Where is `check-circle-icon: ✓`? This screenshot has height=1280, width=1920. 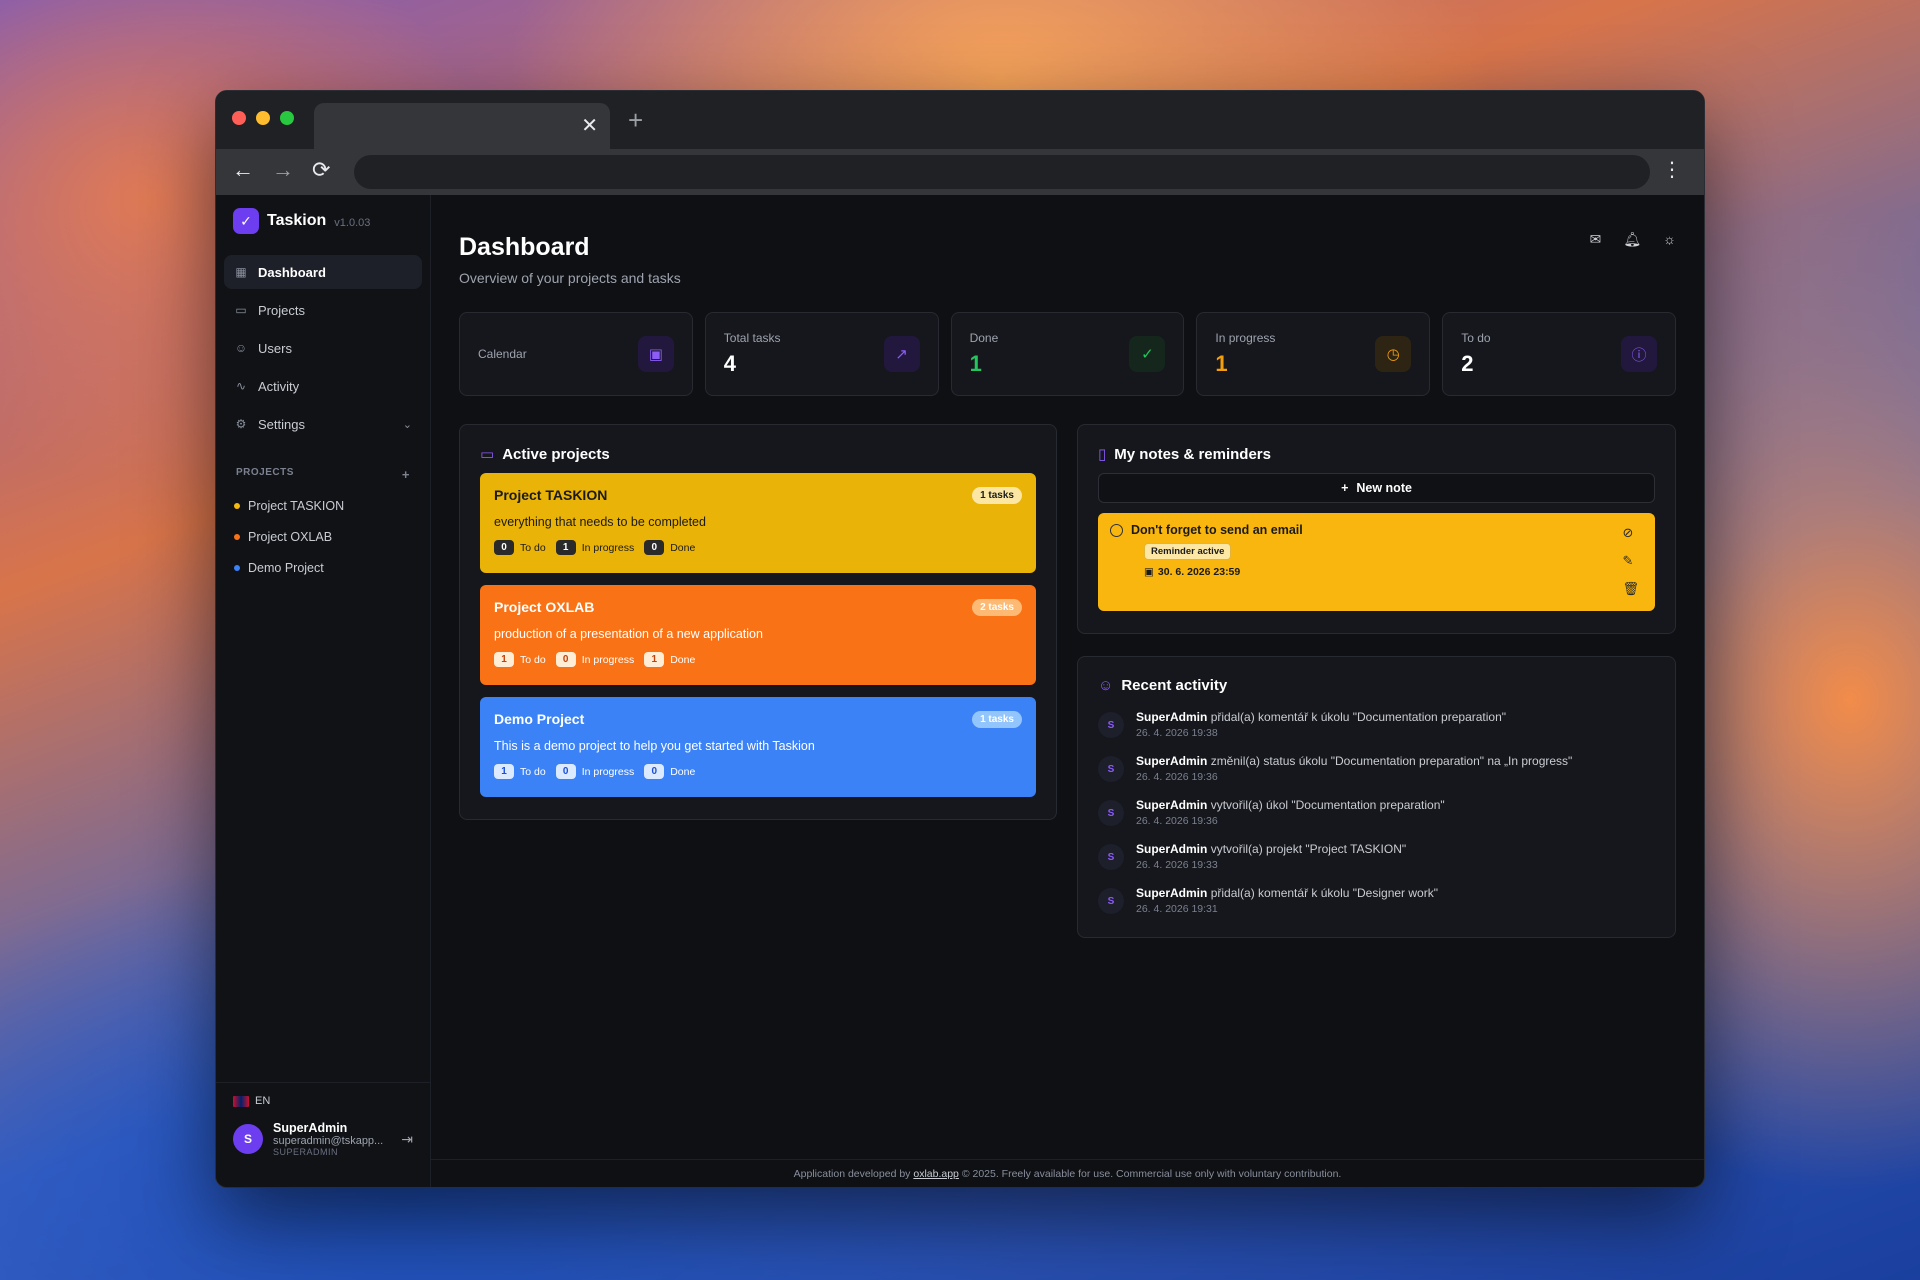
check-circle-icon: ✓ is located at coordinates (1147, 354).